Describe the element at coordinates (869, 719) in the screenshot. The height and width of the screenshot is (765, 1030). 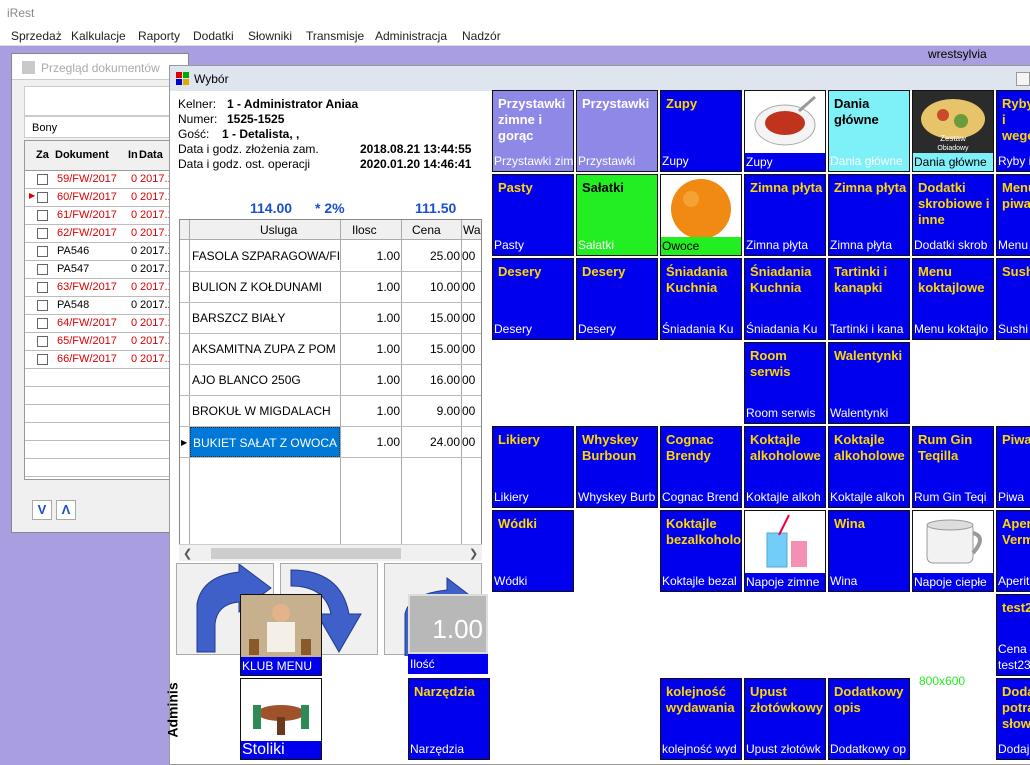
I see `category-tile: Dodatkowy opis Dodatkowy op` at that location.